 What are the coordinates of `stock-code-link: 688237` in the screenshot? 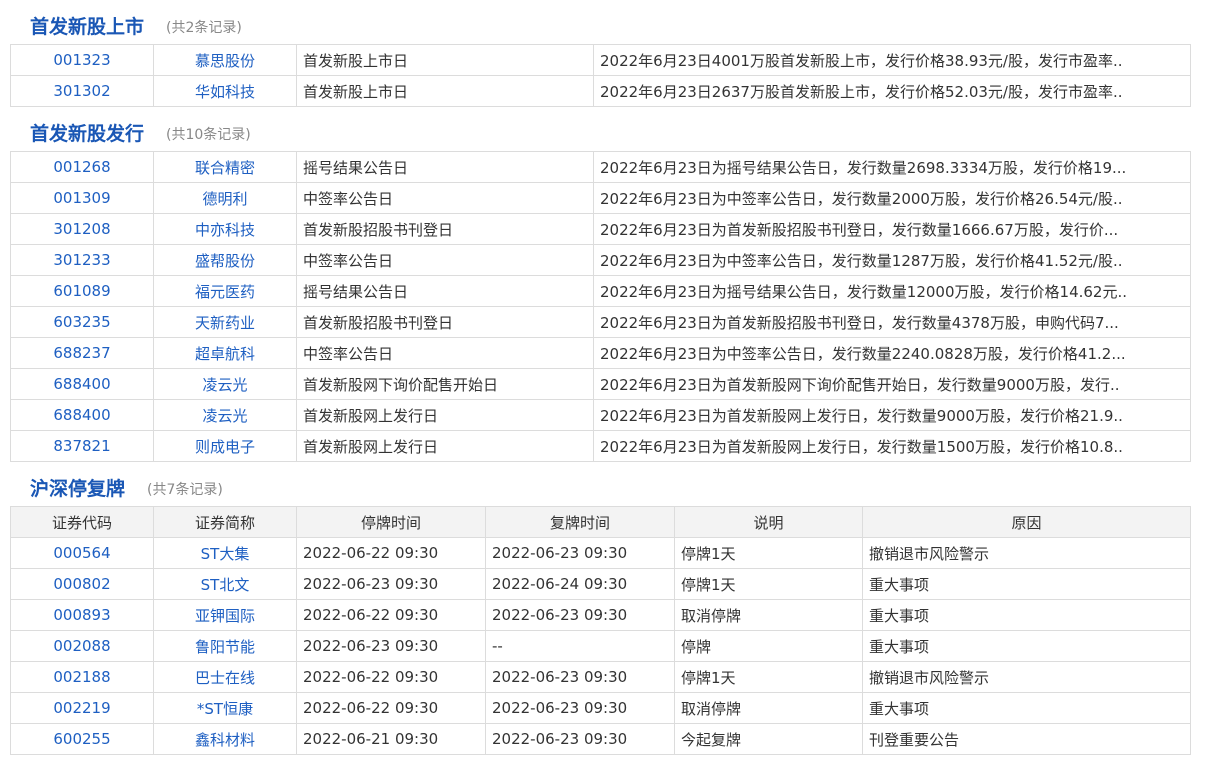 It's located at (81, 353).